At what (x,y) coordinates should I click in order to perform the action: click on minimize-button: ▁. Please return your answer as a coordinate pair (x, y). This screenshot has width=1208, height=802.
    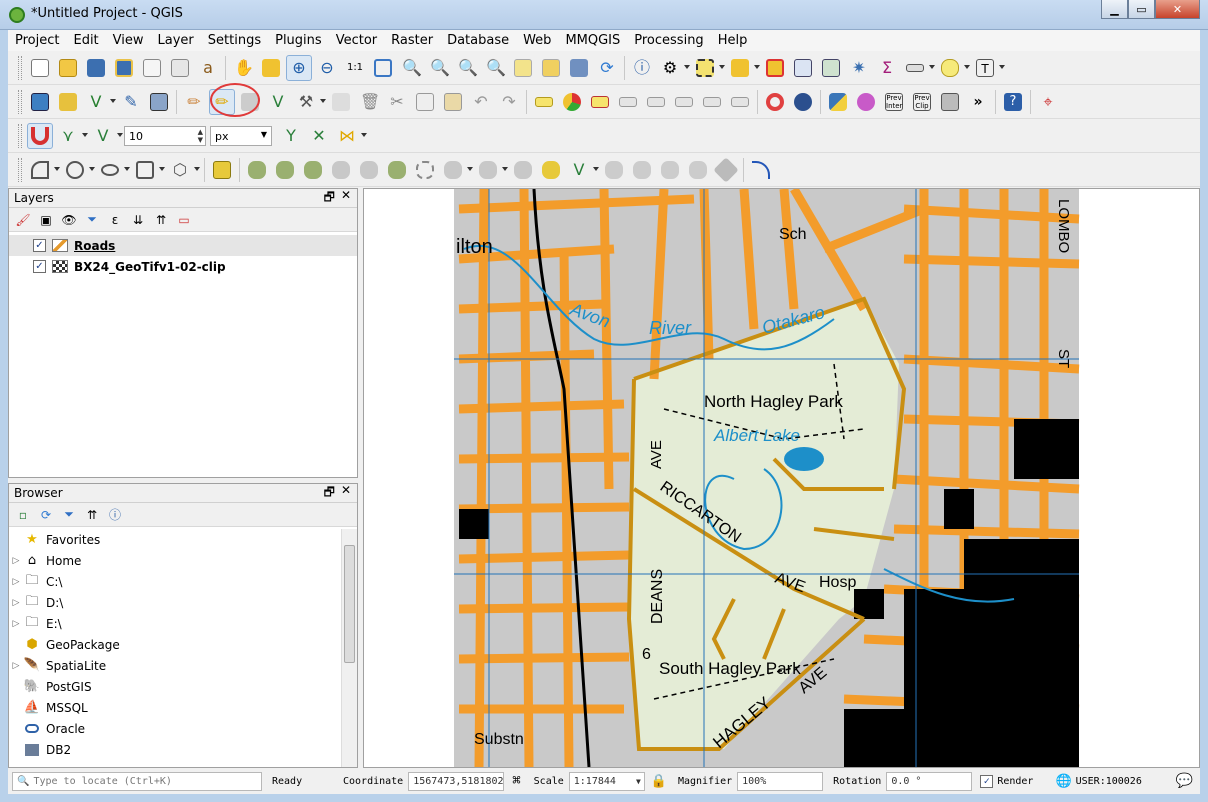
    Looking at the image, I should click on (1114, 9).